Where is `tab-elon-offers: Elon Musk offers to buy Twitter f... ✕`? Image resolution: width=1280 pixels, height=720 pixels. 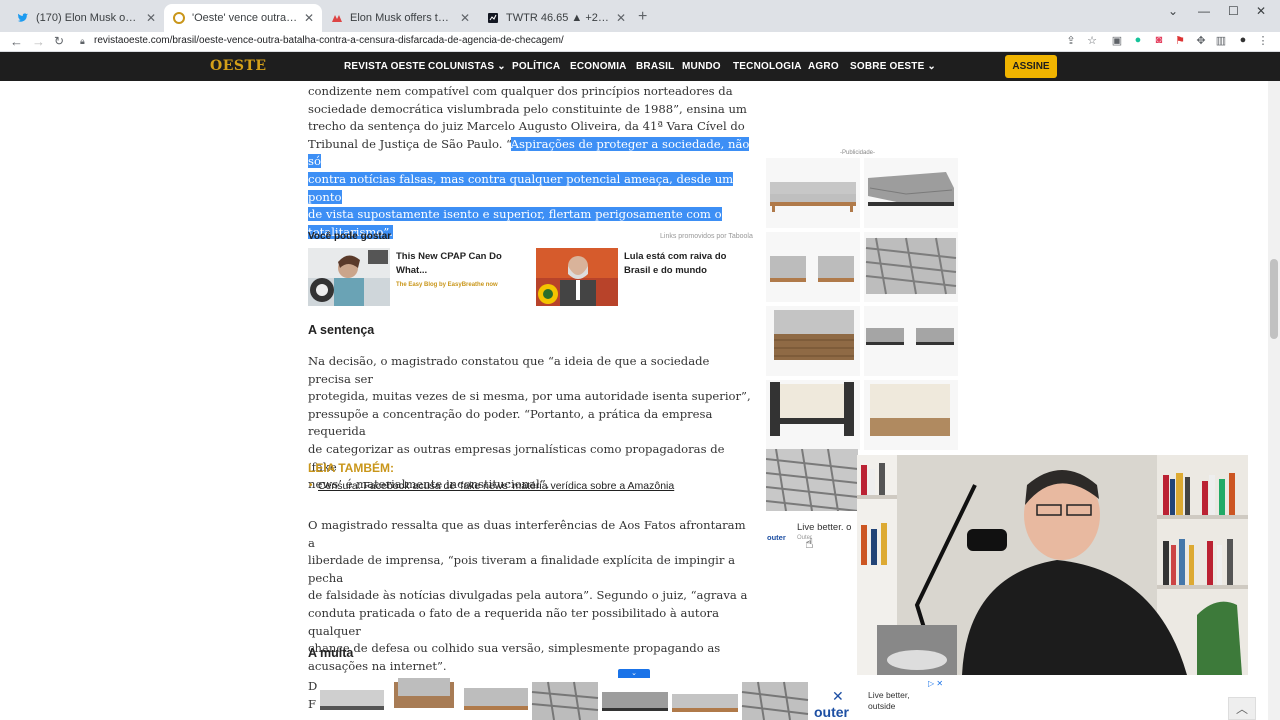
tab-elon-offers: Elon Musk offers to buy Twitter f... ✕ is located at coordinates (400, 18).